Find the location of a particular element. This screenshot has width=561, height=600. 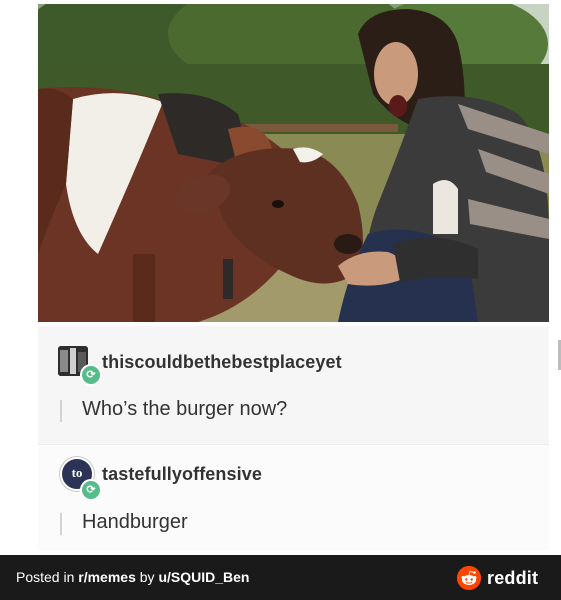

reddit-brand: reddit is located at coordinates (502, 578).